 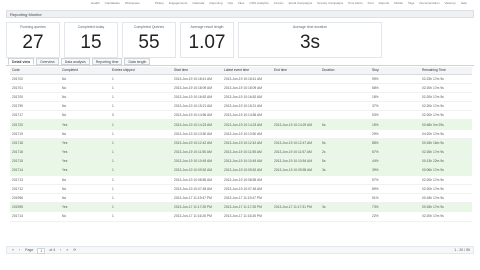 What do you see at coordinates (47, 61) in the screenshot?
I see `tab-overview: Overview` at bounding box center [47, 61].